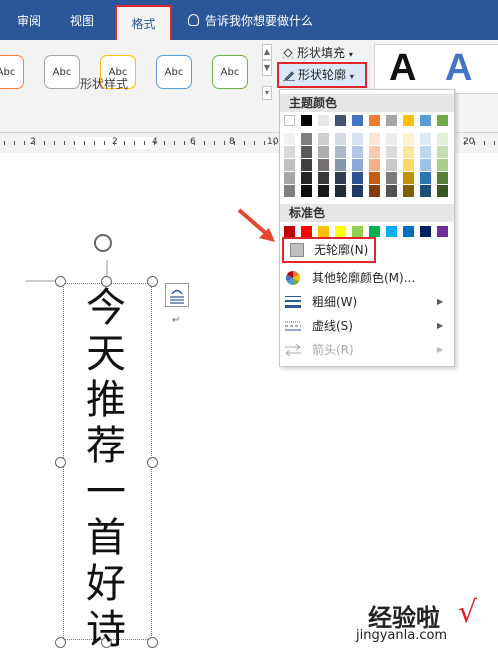 The image size is (498, 655). Describe the element at coordinates (29, 20) in the screenshot. I see `tab-review: 审阅` at that location.